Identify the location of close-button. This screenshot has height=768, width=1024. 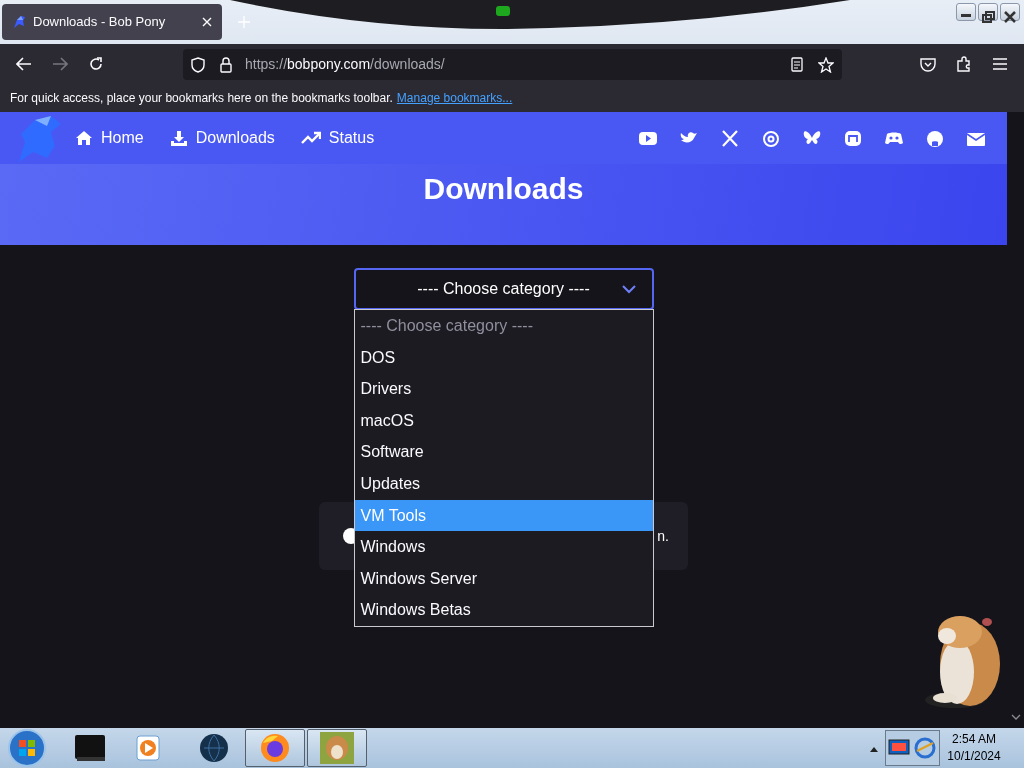
(1010, 12).